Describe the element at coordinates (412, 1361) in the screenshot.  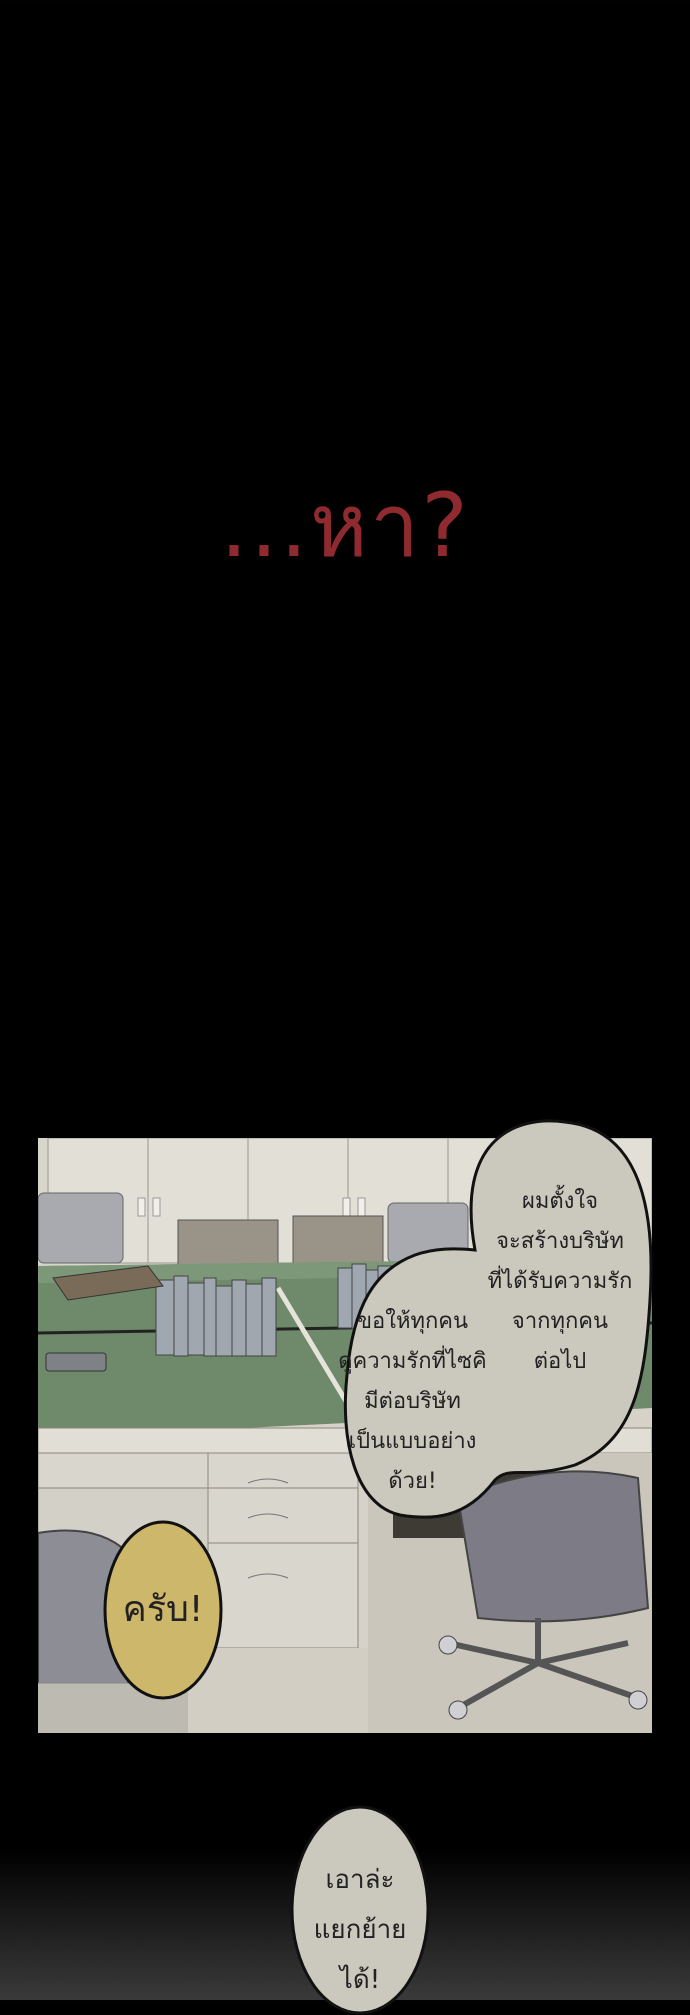
I see `text-line: ดูความรักที่ไซคิ` at that location.